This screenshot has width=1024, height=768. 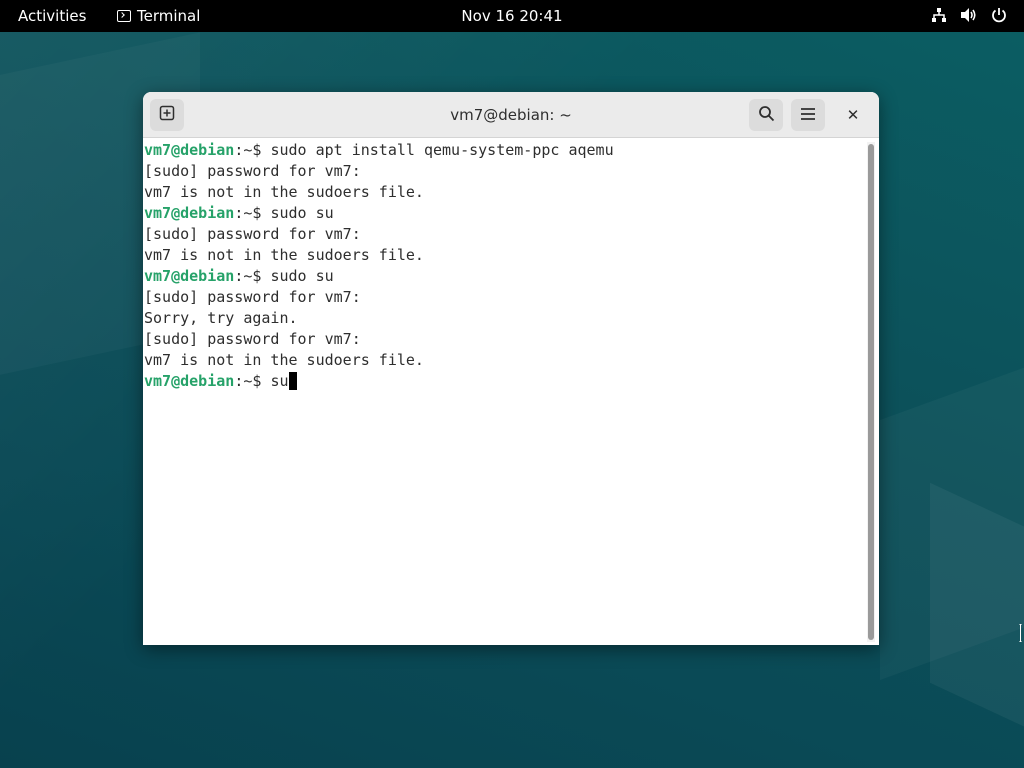 I want to click on scrollbar-thumb, so click(x=871, y=392).